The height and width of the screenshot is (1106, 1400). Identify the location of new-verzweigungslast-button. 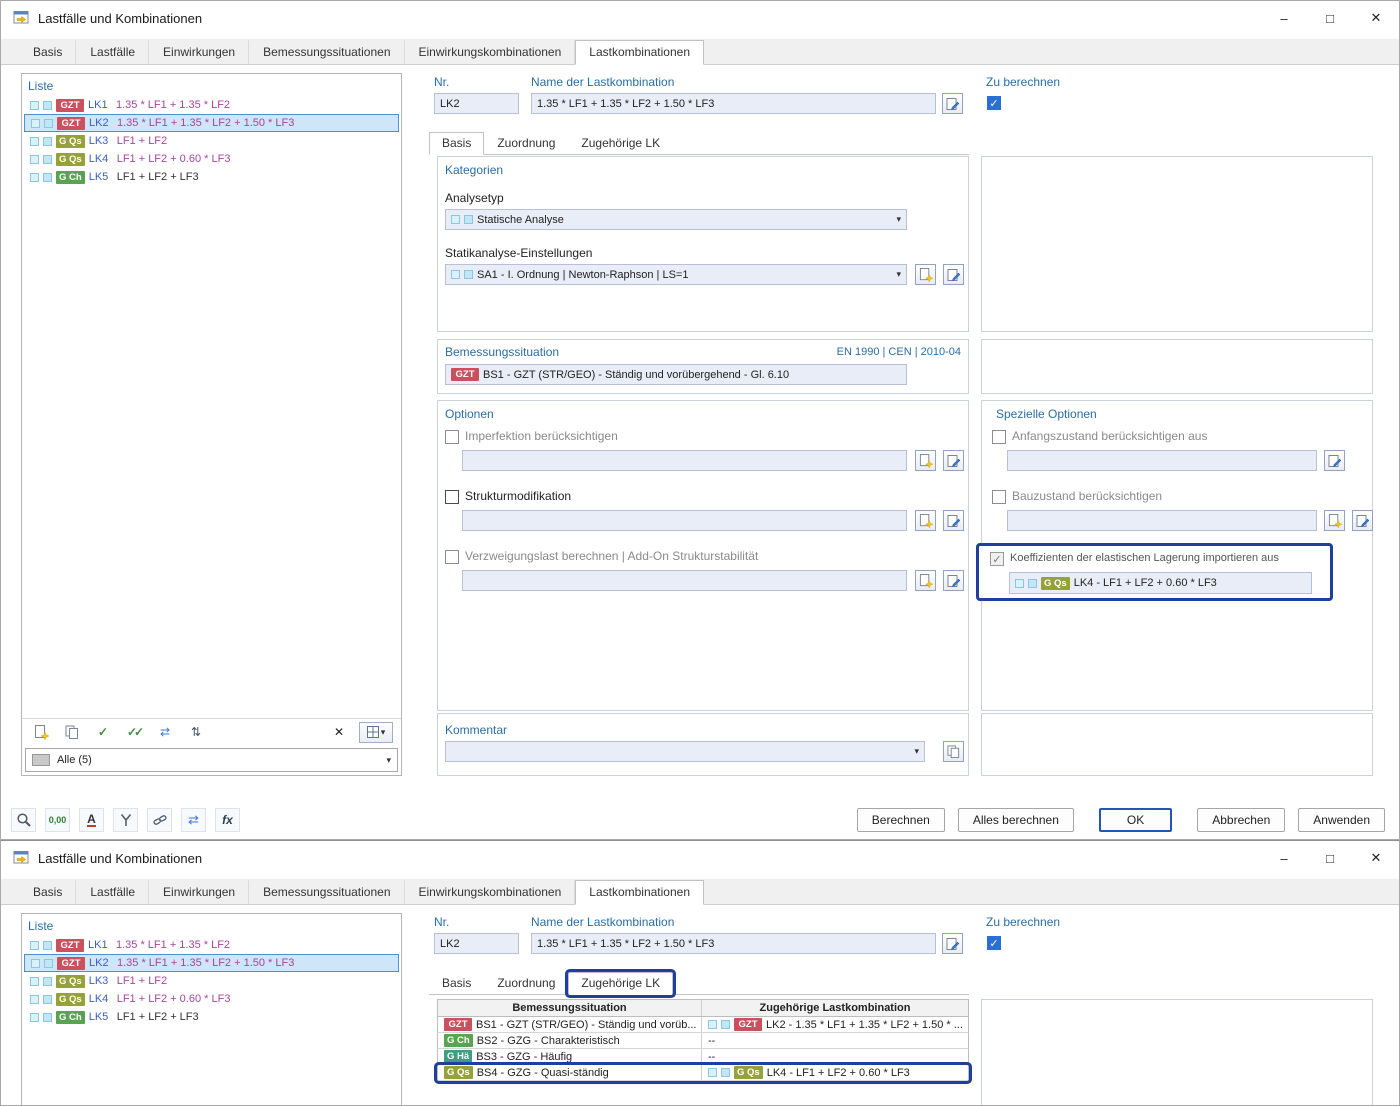
(925, 580).